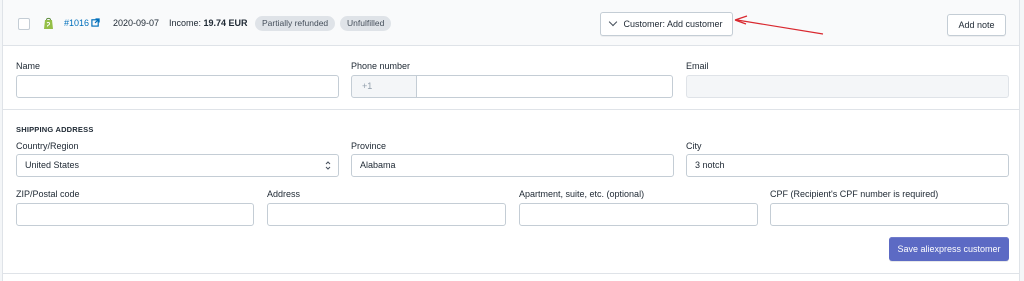  Describe the element at coordinates (185, 23) in the screenshot. I see `income-label: Income:` at that location.